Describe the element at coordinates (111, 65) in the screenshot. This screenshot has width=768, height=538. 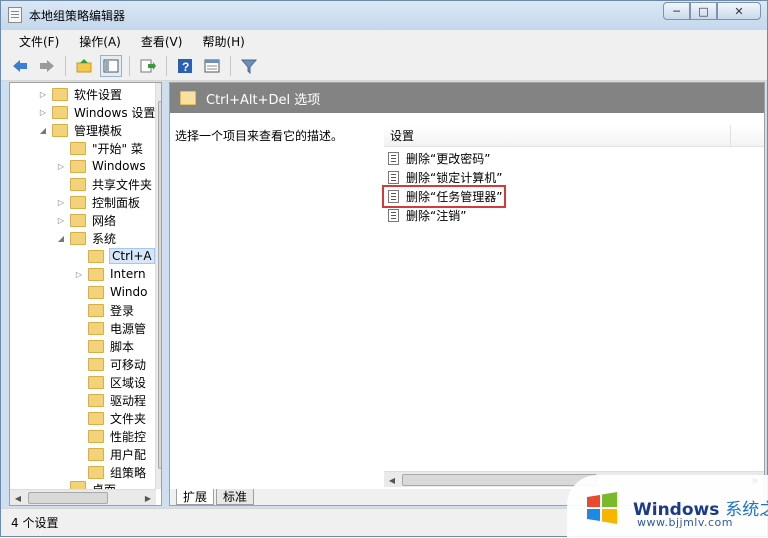
I see `show-tree-icon` at that location.